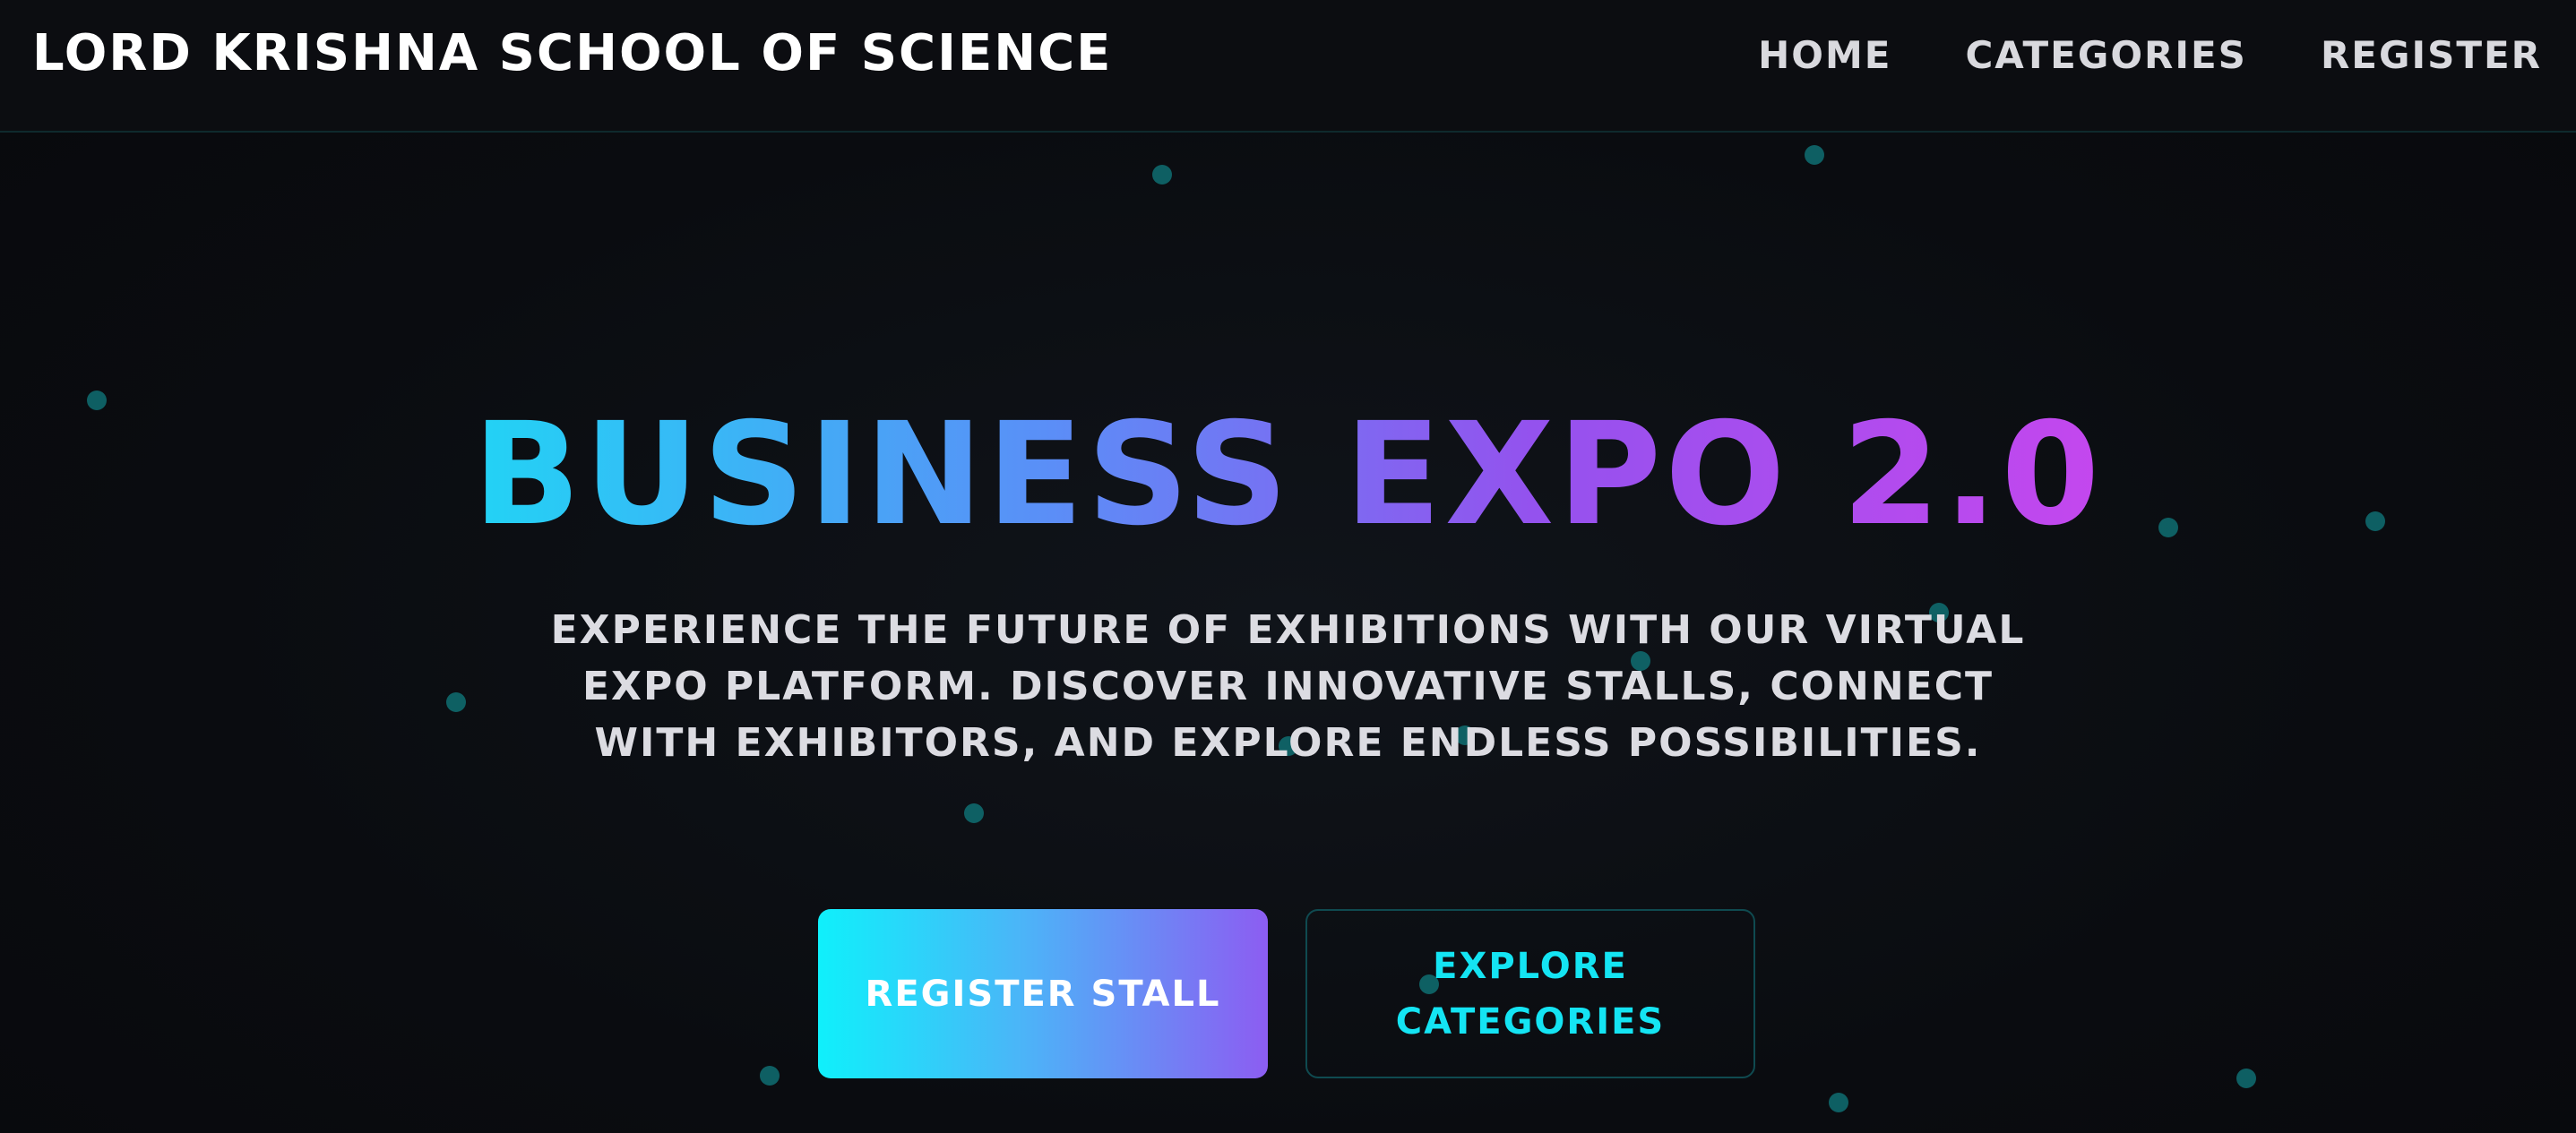 The height and width of the screenshot is (1133, 2576). I want to click on nav-link-categories: CATEGORIES, so click(2106, 55).